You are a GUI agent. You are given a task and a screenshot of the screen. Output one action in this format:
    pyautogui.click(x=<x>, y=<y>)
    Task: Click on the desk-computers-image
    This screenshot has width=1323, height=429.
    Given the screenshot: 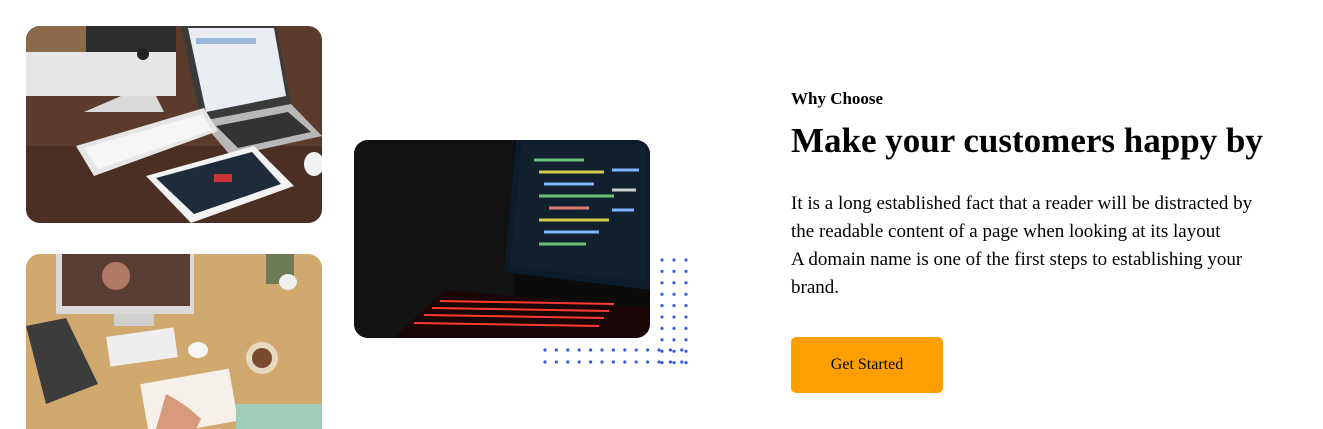 What is the action you would take?
    pyautogui.click(x=174, y=124)
    